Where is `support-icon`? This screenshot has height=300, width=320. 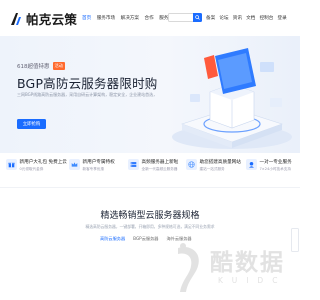 support-icon is located at coordinates (251, 164).